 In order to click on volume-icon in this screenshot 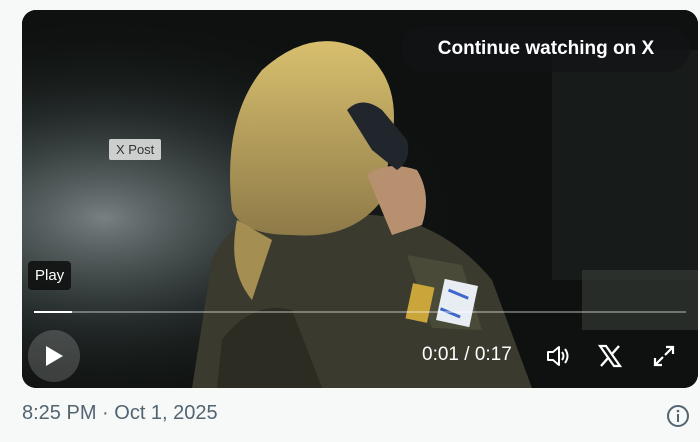, I will do `click(558, 356)`.